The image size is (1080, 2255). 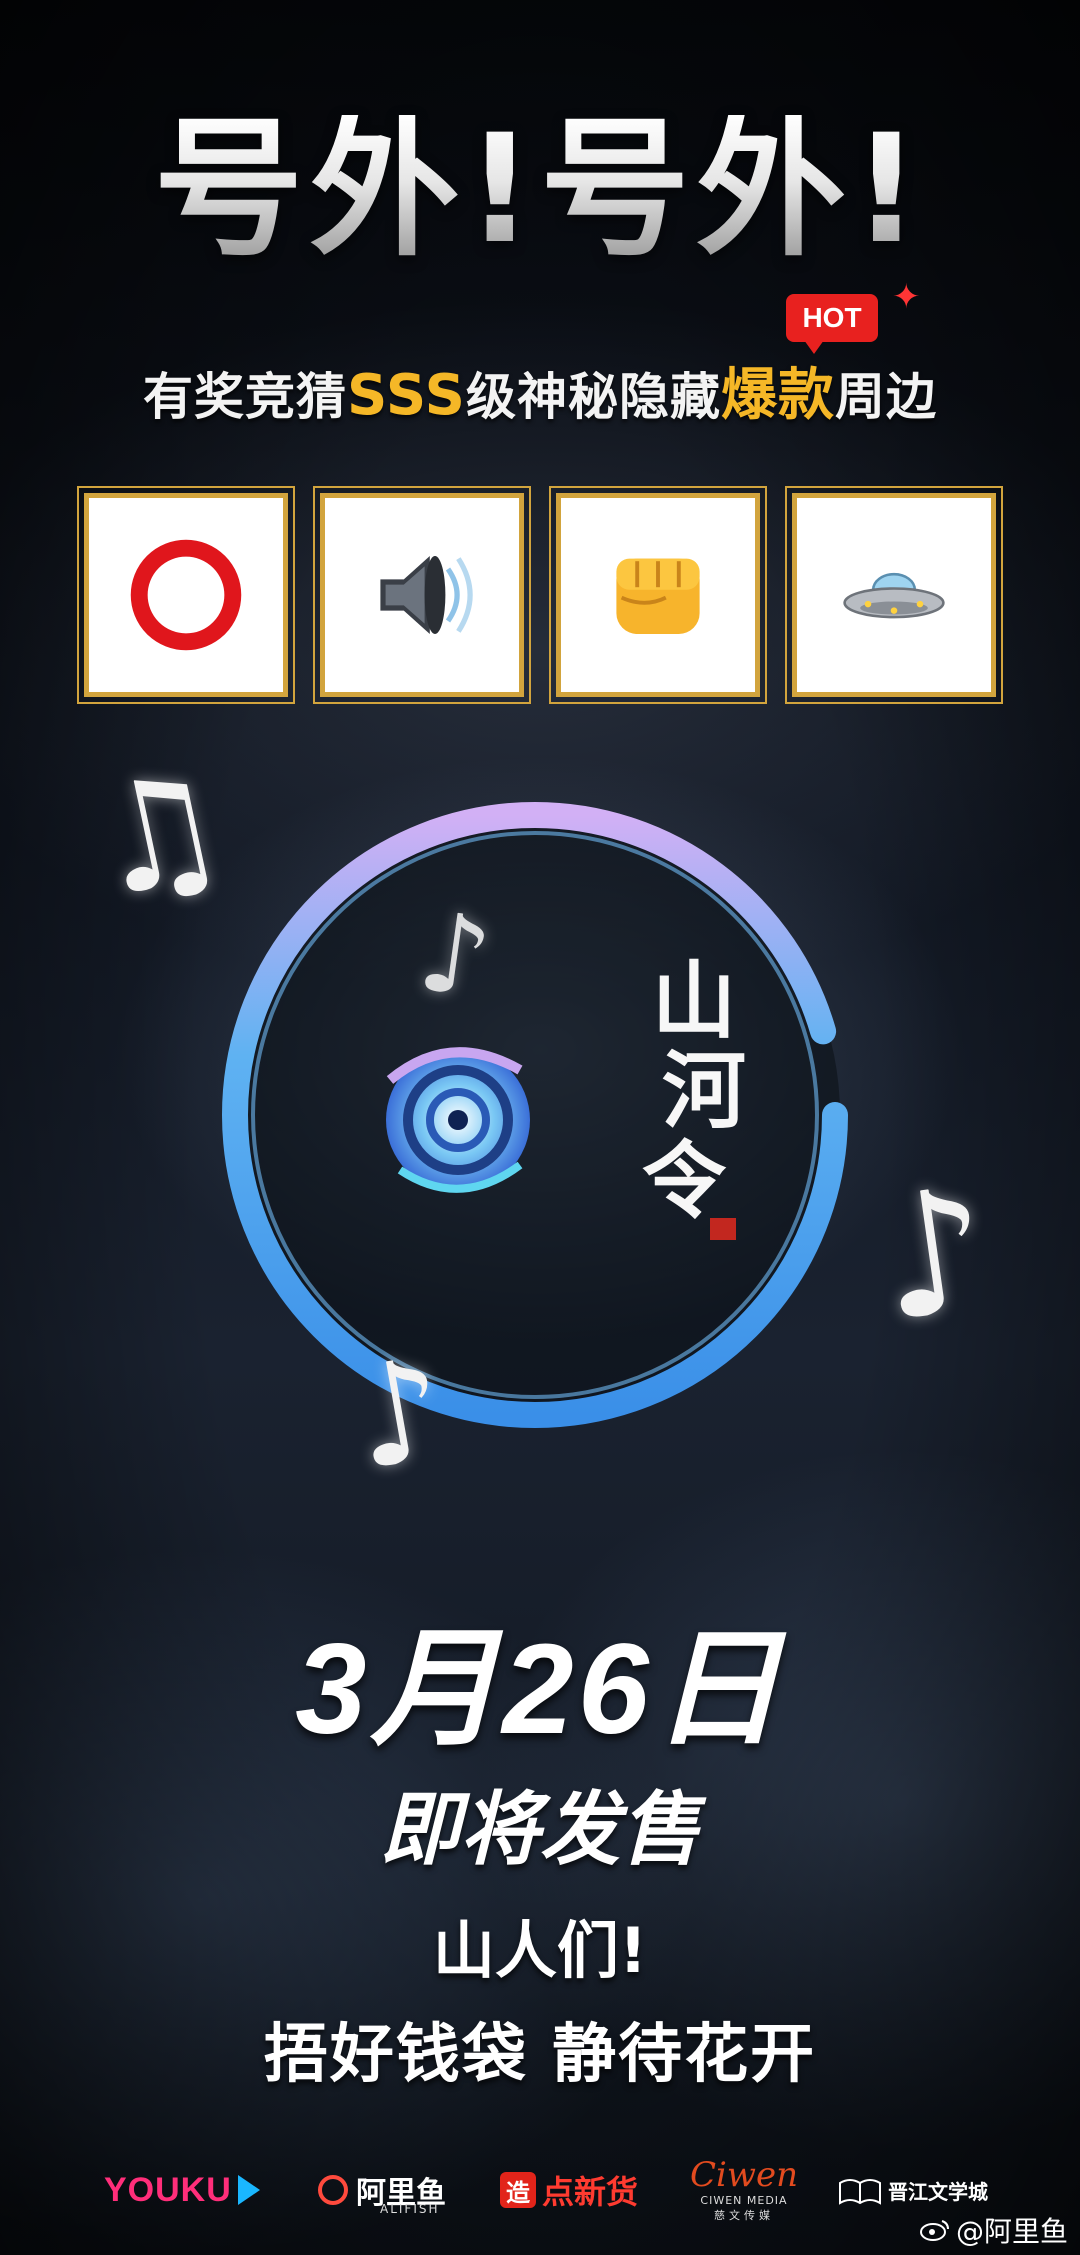 I want to click on weibo-icon, so click(x=934, y=2230).